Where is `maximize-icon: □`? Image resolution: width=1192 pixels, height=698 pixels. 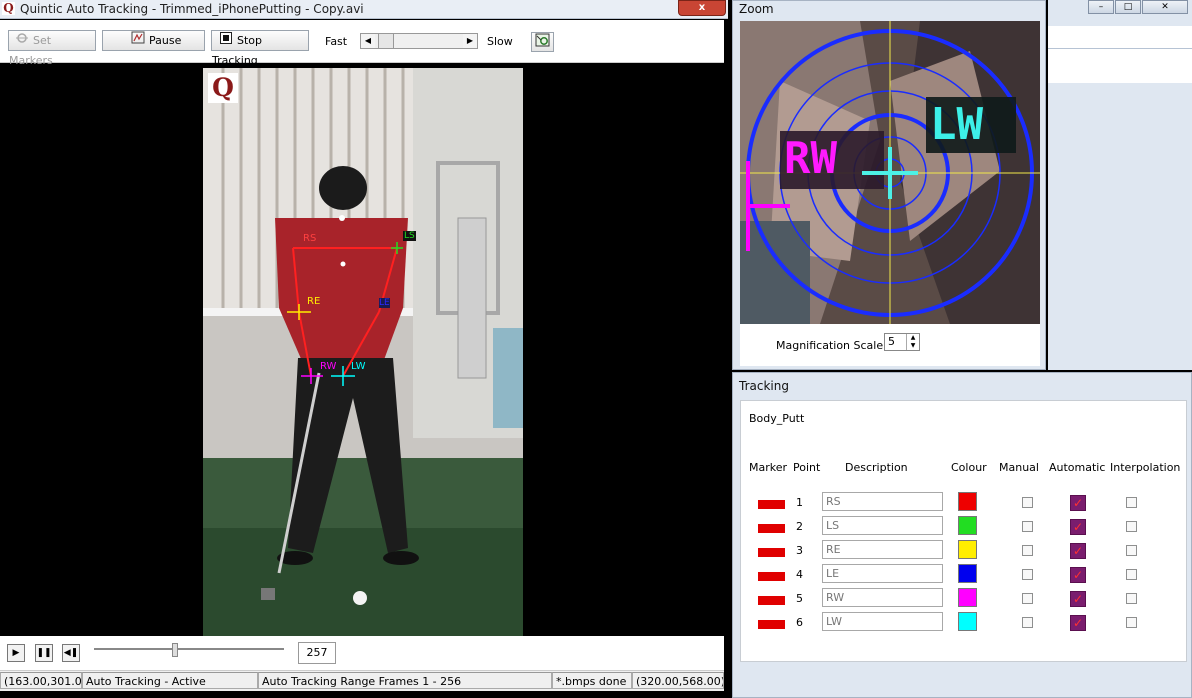 maximize-icon: □ is located at coordinates (1128, 7).